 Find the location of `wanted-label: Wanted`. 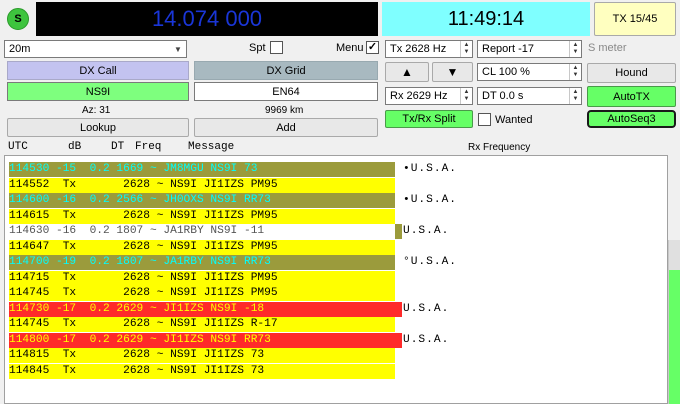

wanted-label: Wanted is located at coordinates (514, 120).